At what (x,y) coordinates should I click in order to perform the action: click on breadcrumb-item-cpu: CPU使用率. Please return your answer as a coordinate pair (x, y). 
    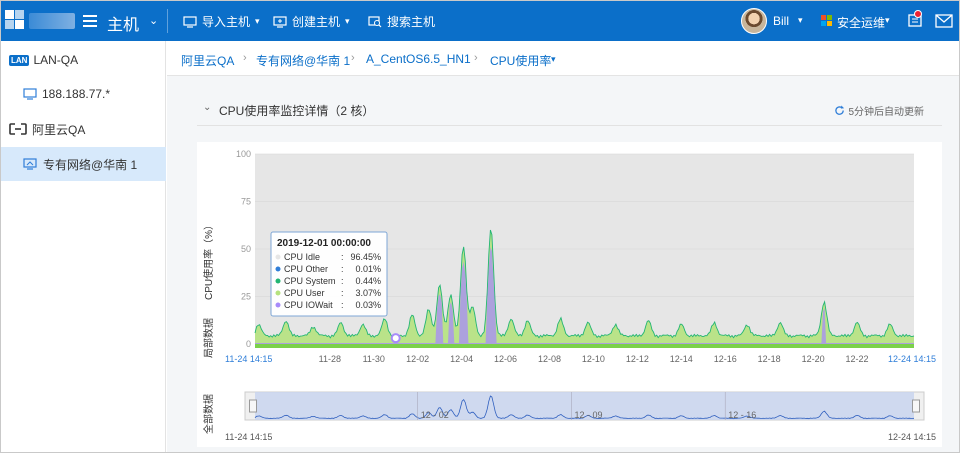
    Looking at the image, I should click on (520, 60).